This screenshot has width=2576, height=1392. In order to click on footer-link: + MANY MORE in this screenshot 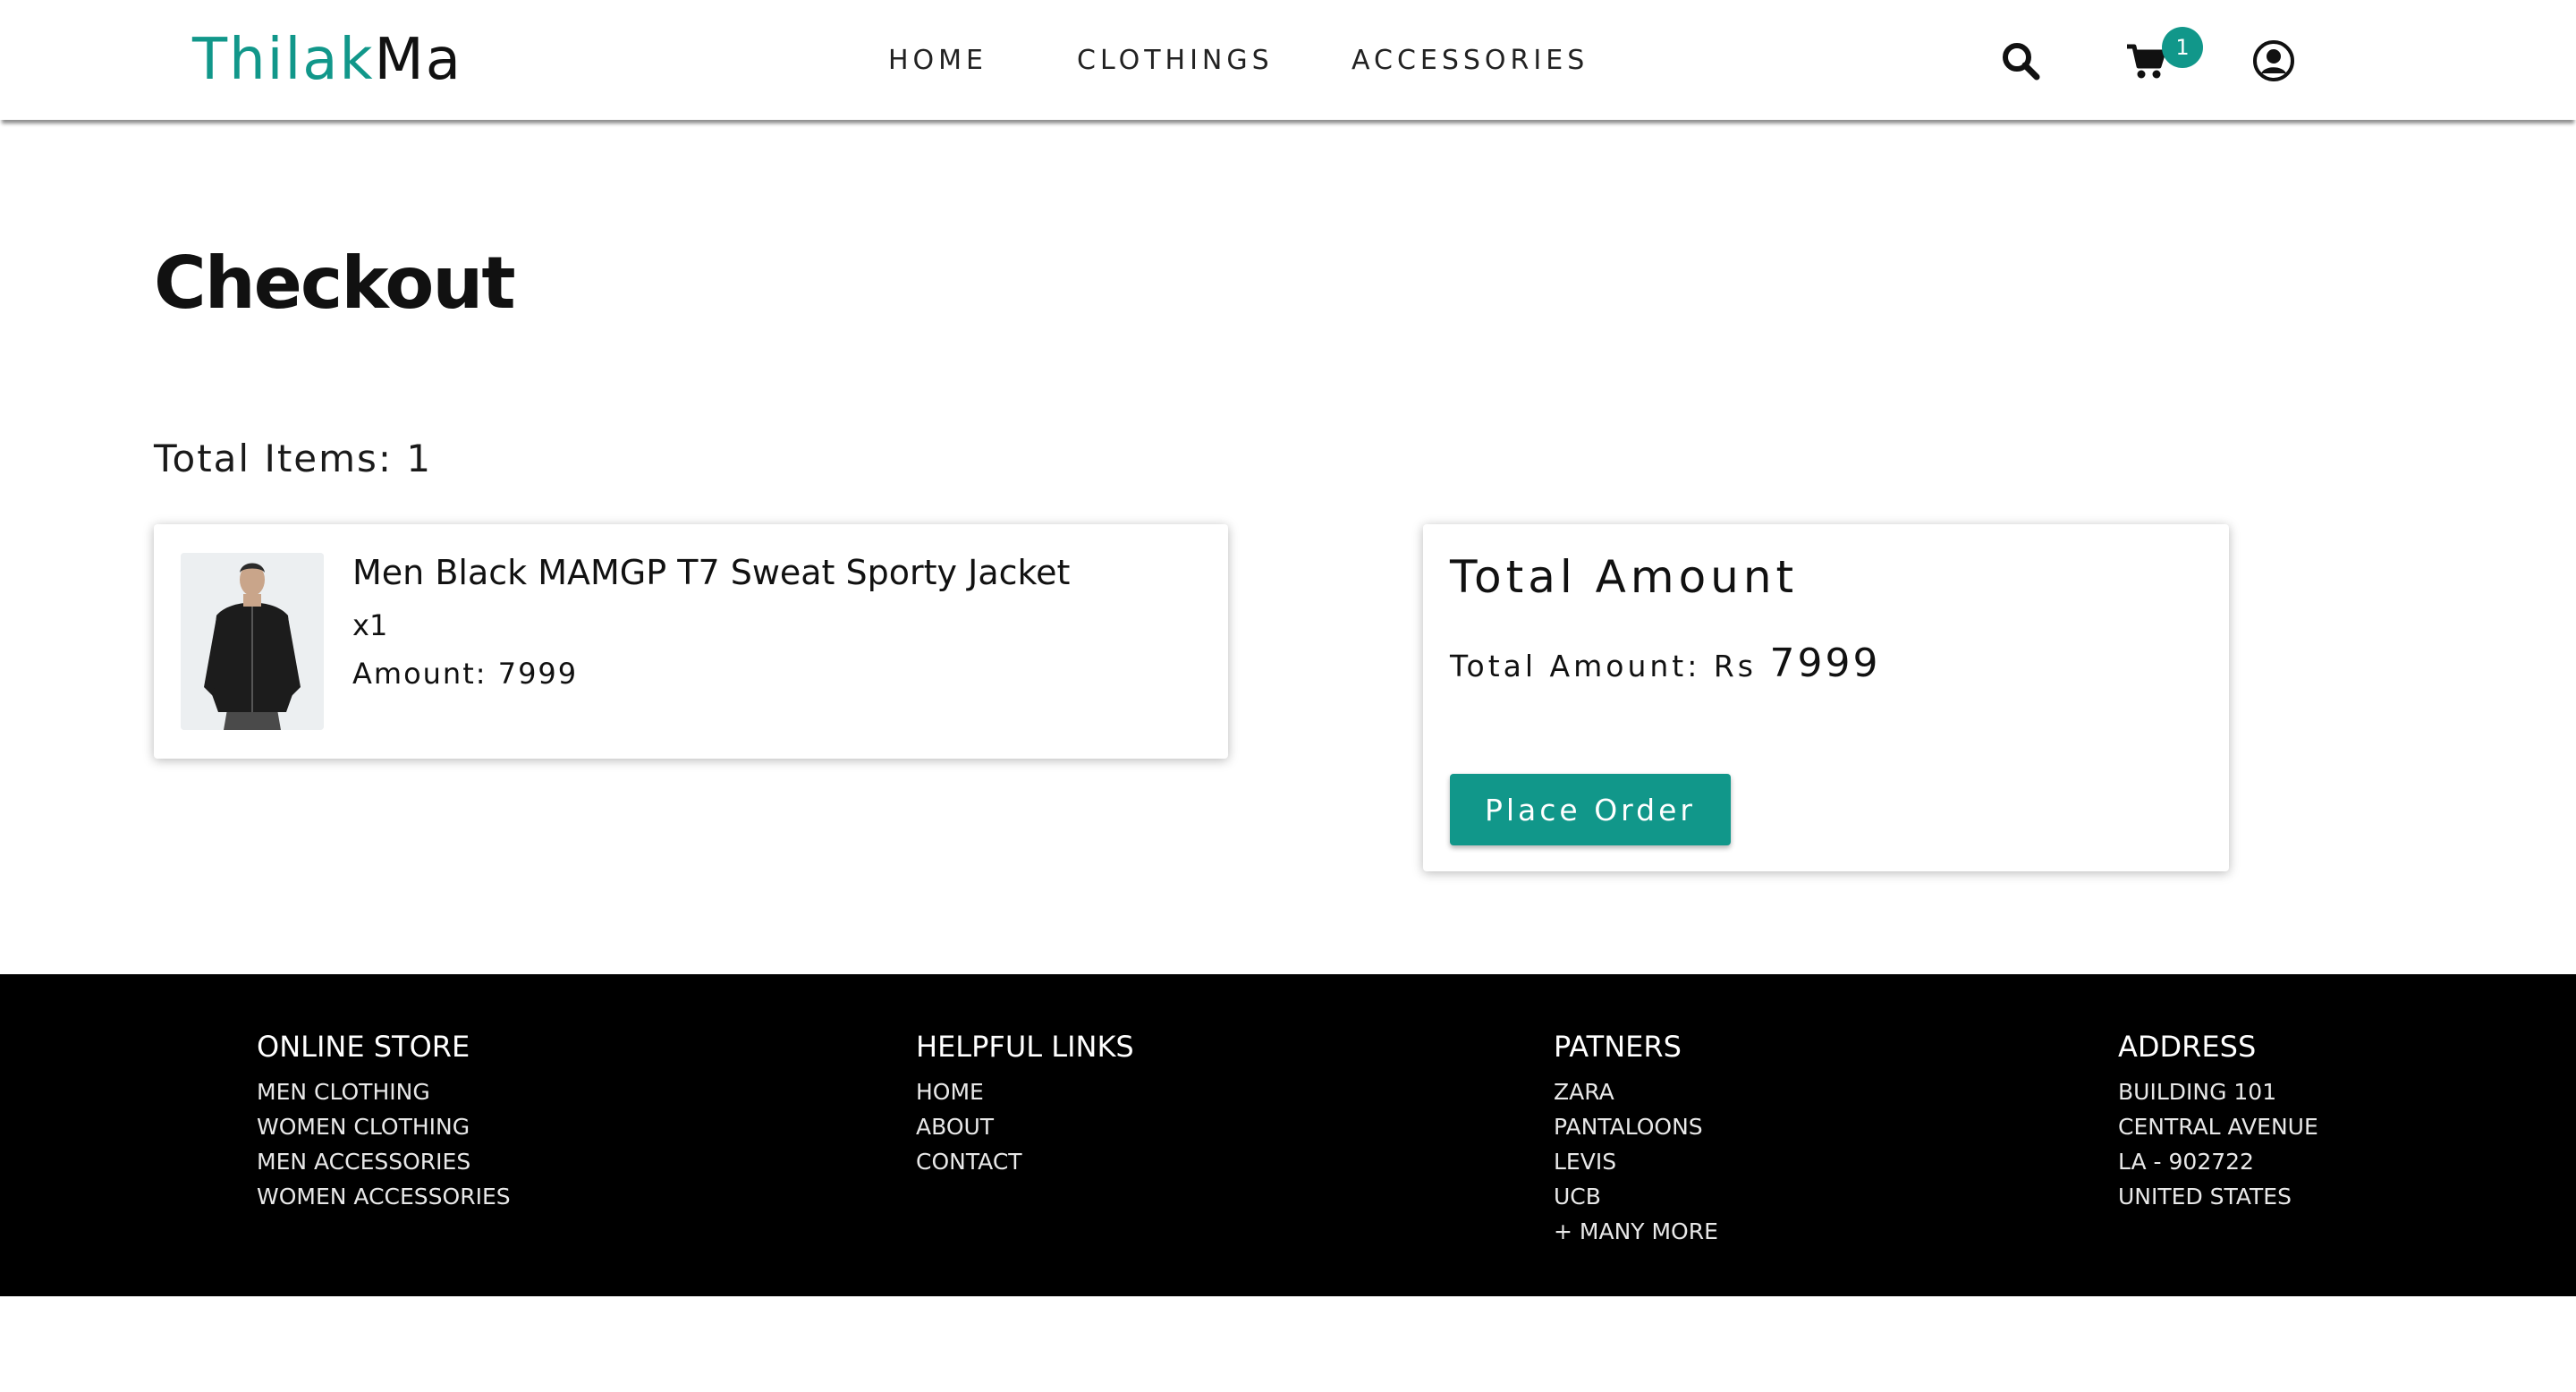, I will do `click(1636, 1231)`.